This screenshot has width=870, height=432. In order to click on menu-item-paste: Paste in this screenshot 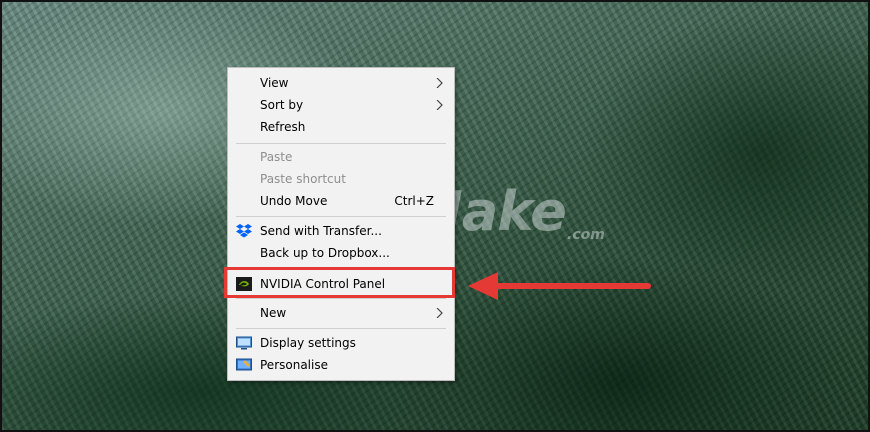, I will do `click(341, 157)`.